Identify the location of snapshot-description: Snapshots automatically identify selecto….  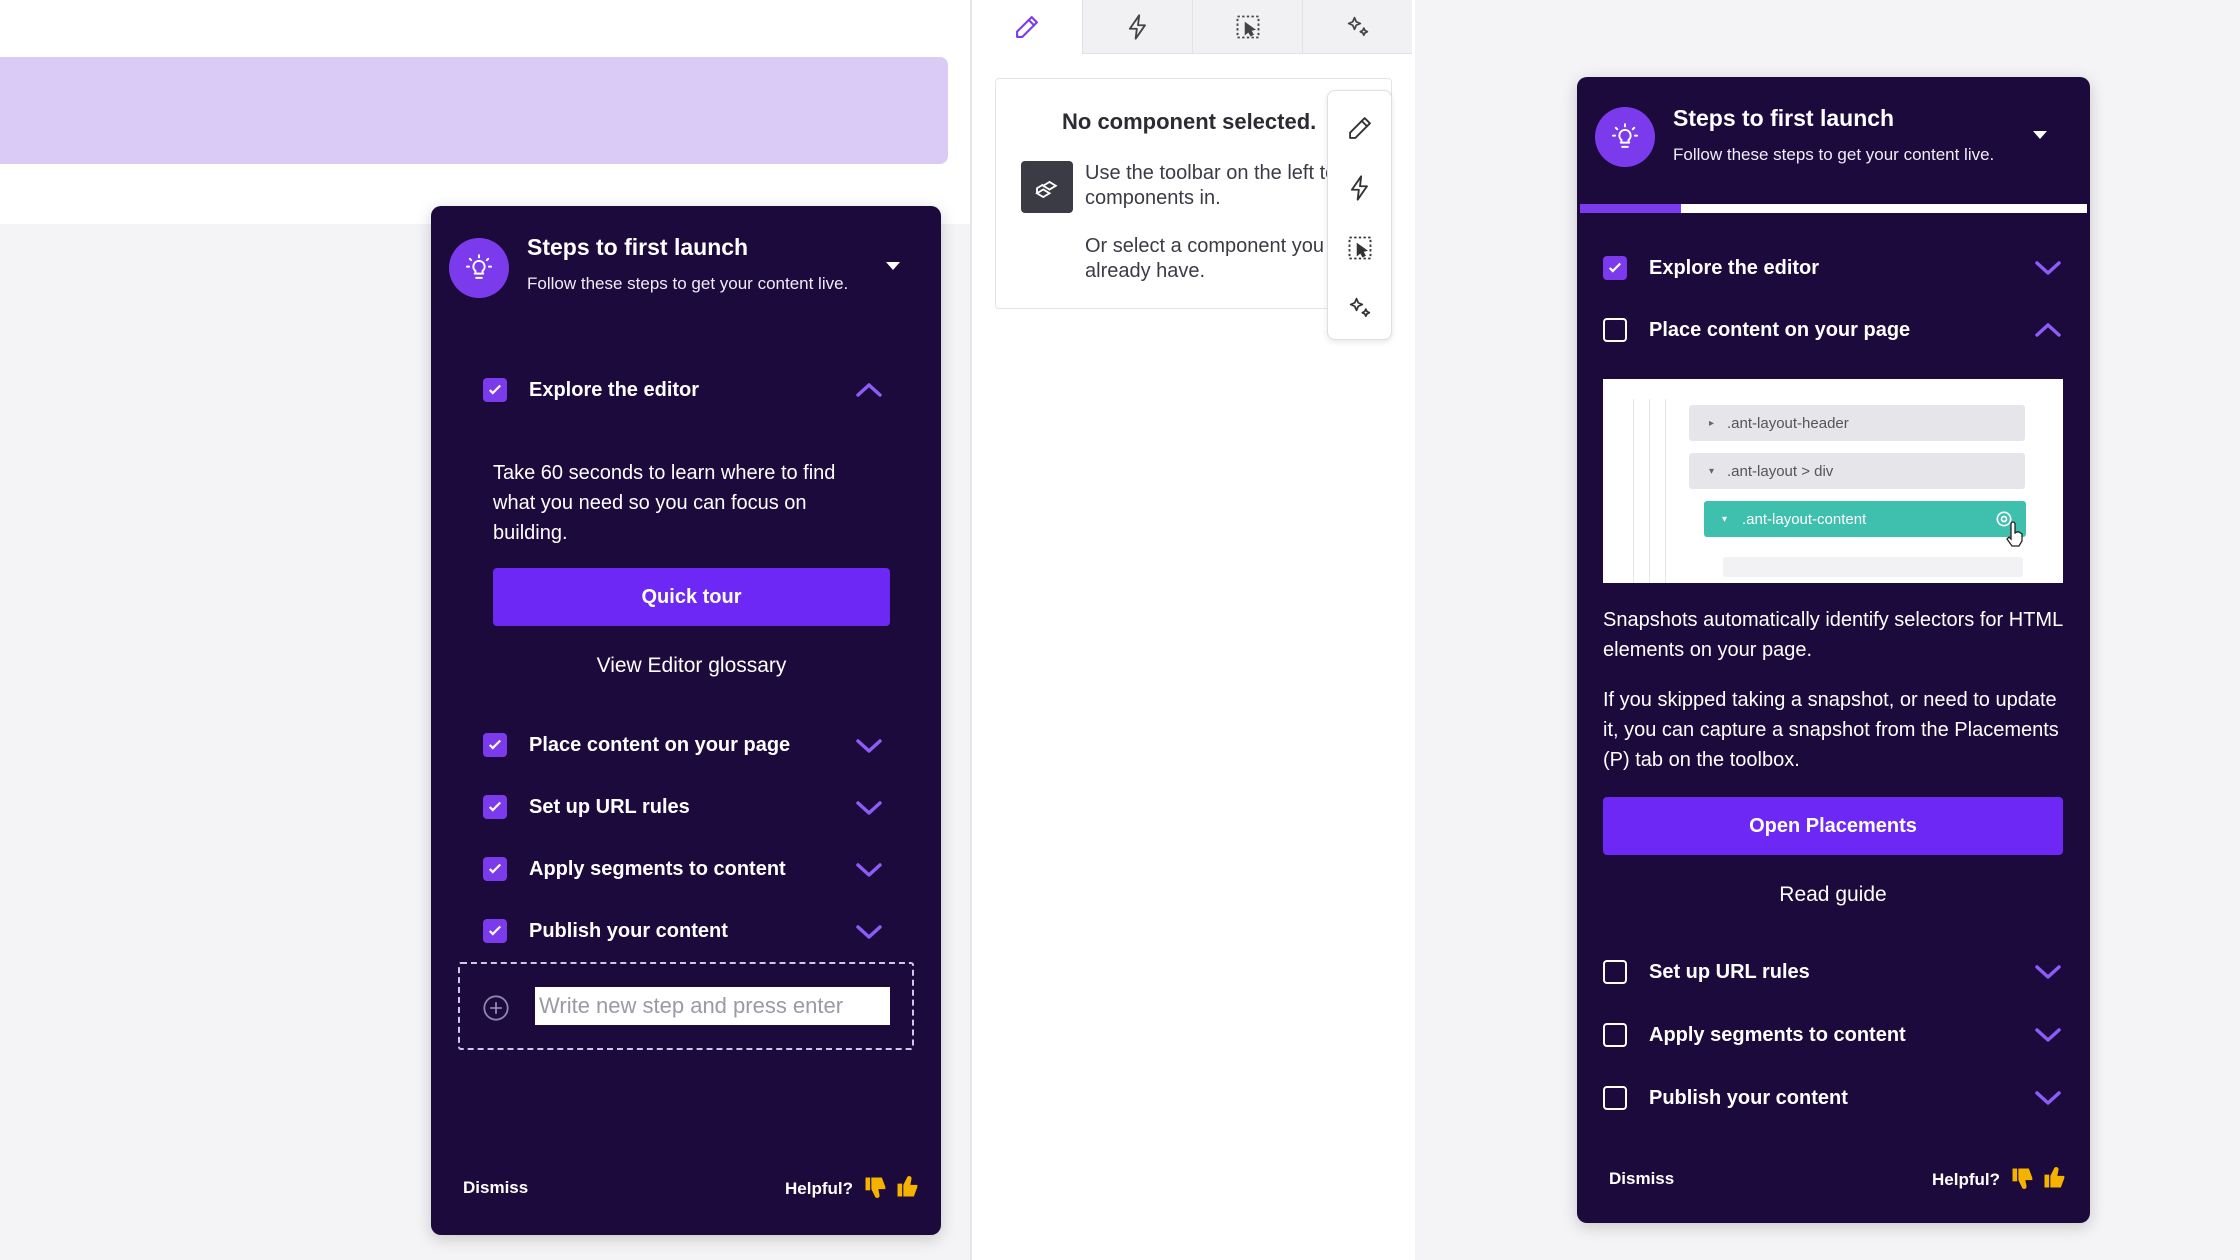
(1833, 635).